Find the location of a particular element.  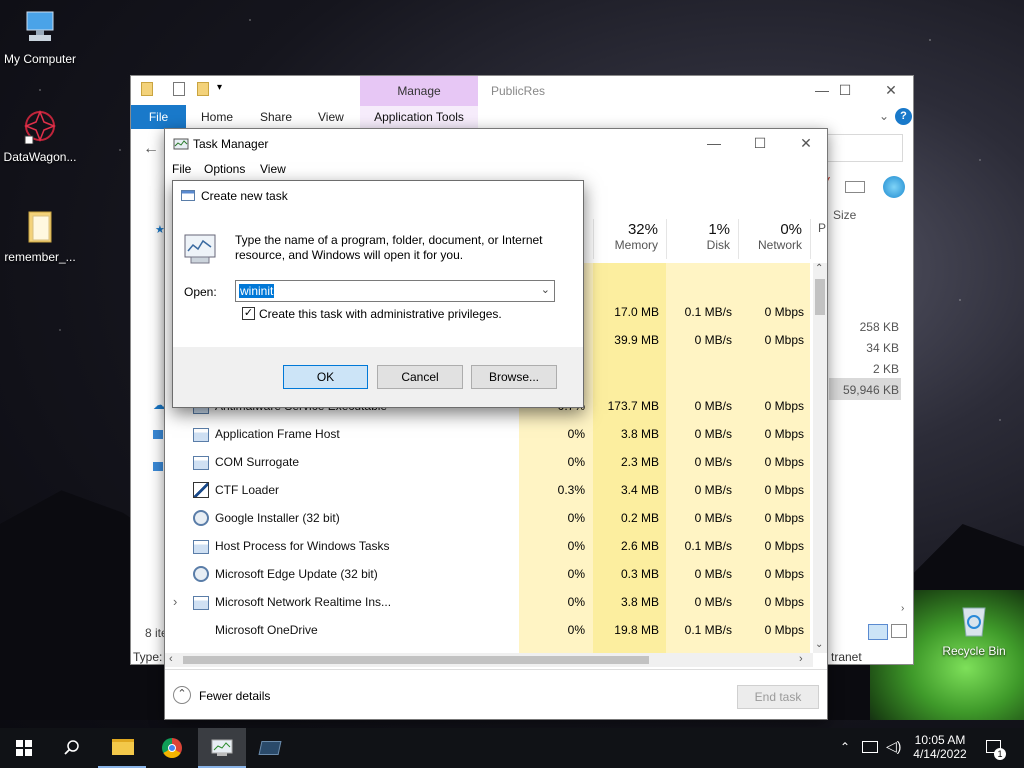

edge-update-icon is located at coordinates (201, 574).